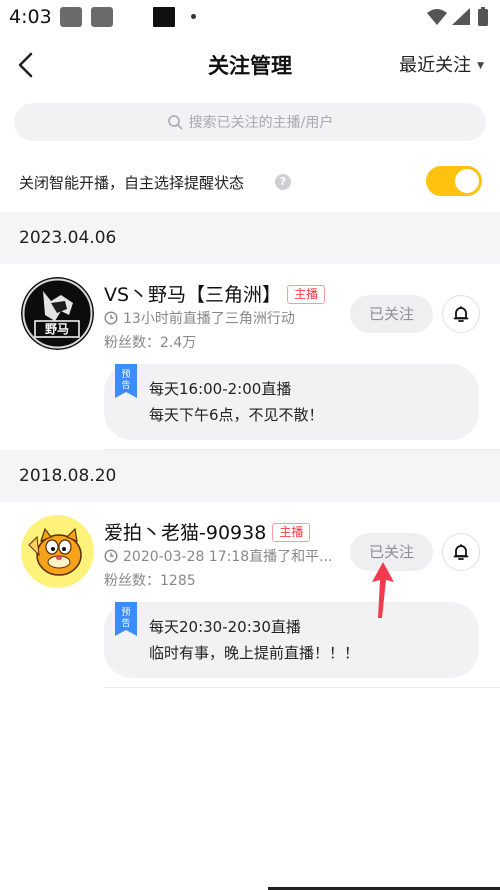 The height and width of the screenshot is (890, 500). I want to click on avatar-logo-text: 野马, so click(57, 329).